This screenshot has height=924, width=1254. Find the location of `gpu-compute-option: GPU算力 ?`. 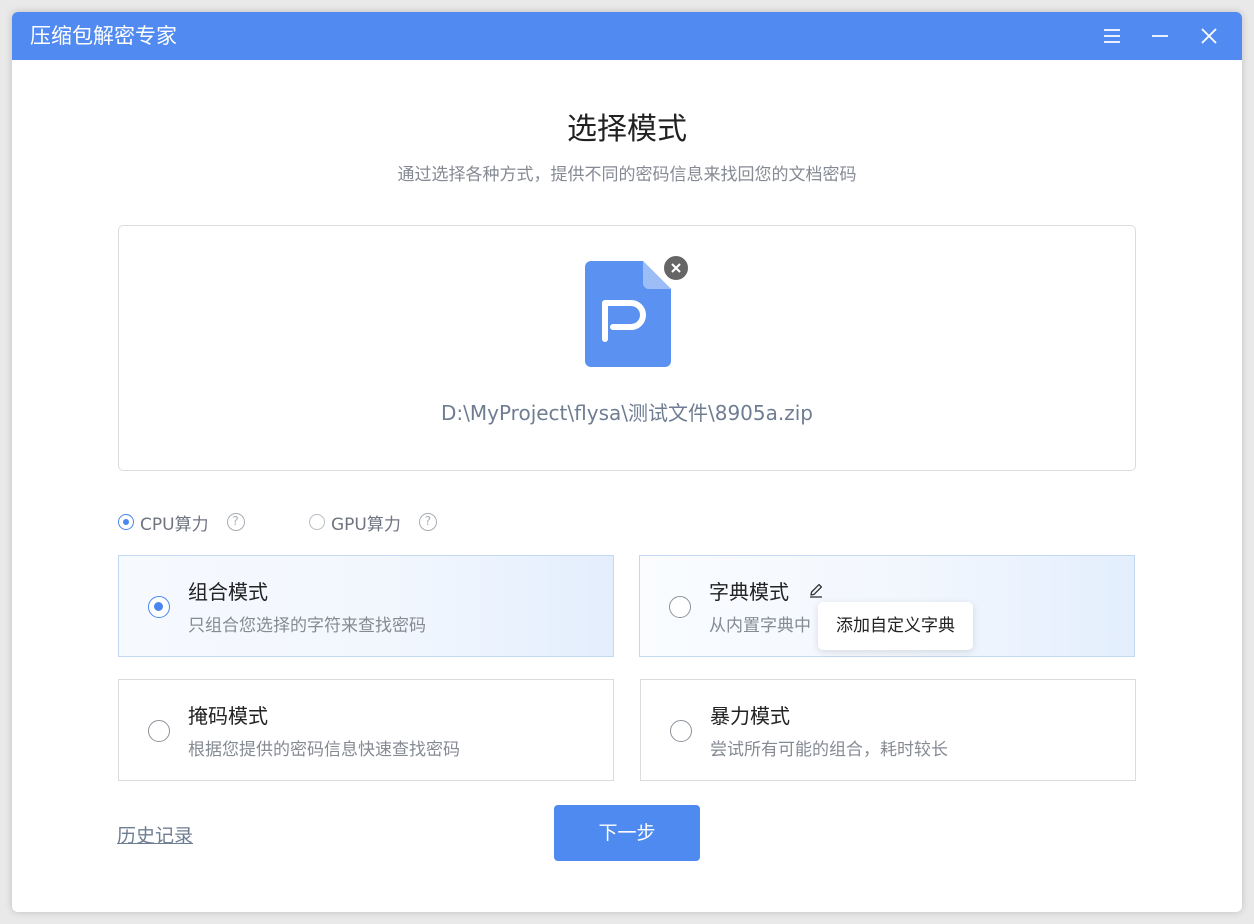

gpu-compute-option: GPU算力 ? is located at coordinates (373, 522).